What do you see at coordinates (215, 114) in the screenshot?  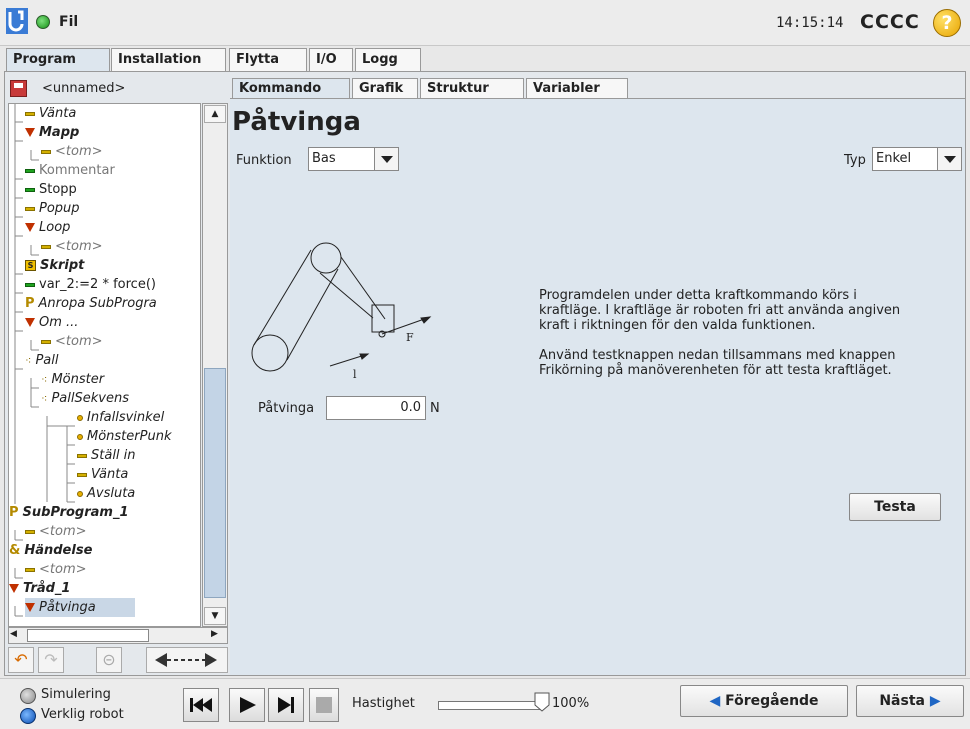 I see `scroll-up-icon: ▲` at bounding box center [215, 114].